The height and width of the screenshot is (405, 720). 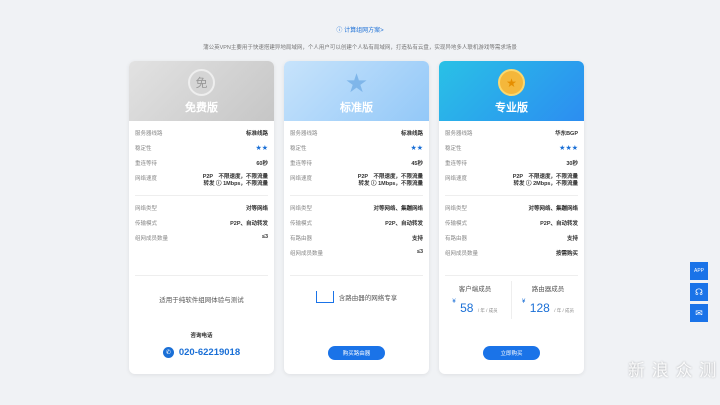 I want to click on free-badge-icon: 免, so click(x=201, y=82).